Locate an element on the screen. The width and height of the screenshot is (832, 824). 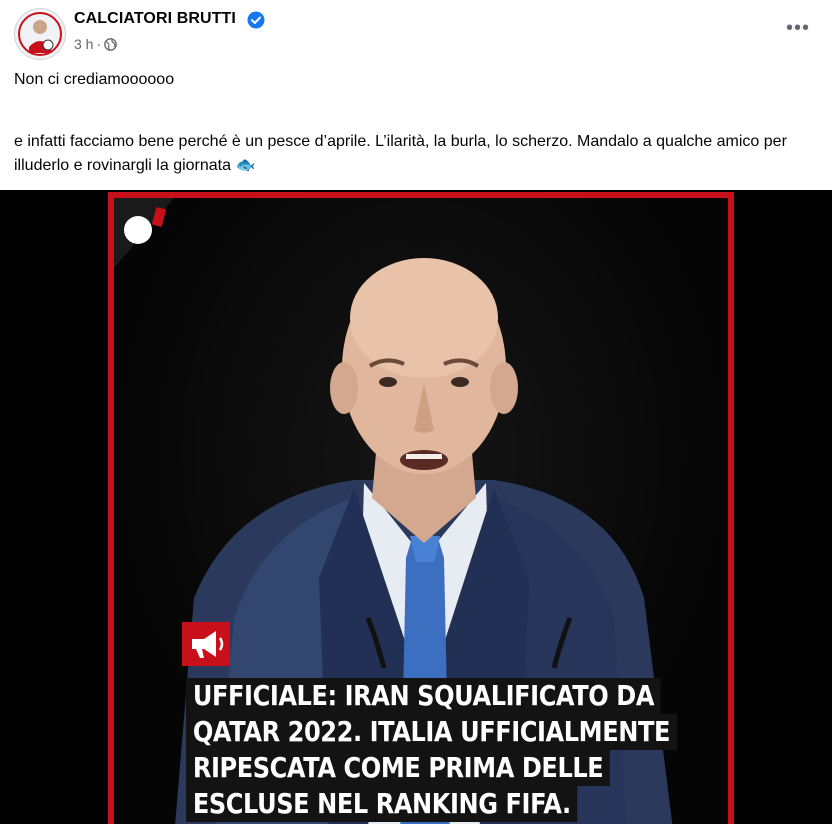
headline-line-4: ESCLUSE NEL RANKING FIFA. is located at coordinates (382, 804).